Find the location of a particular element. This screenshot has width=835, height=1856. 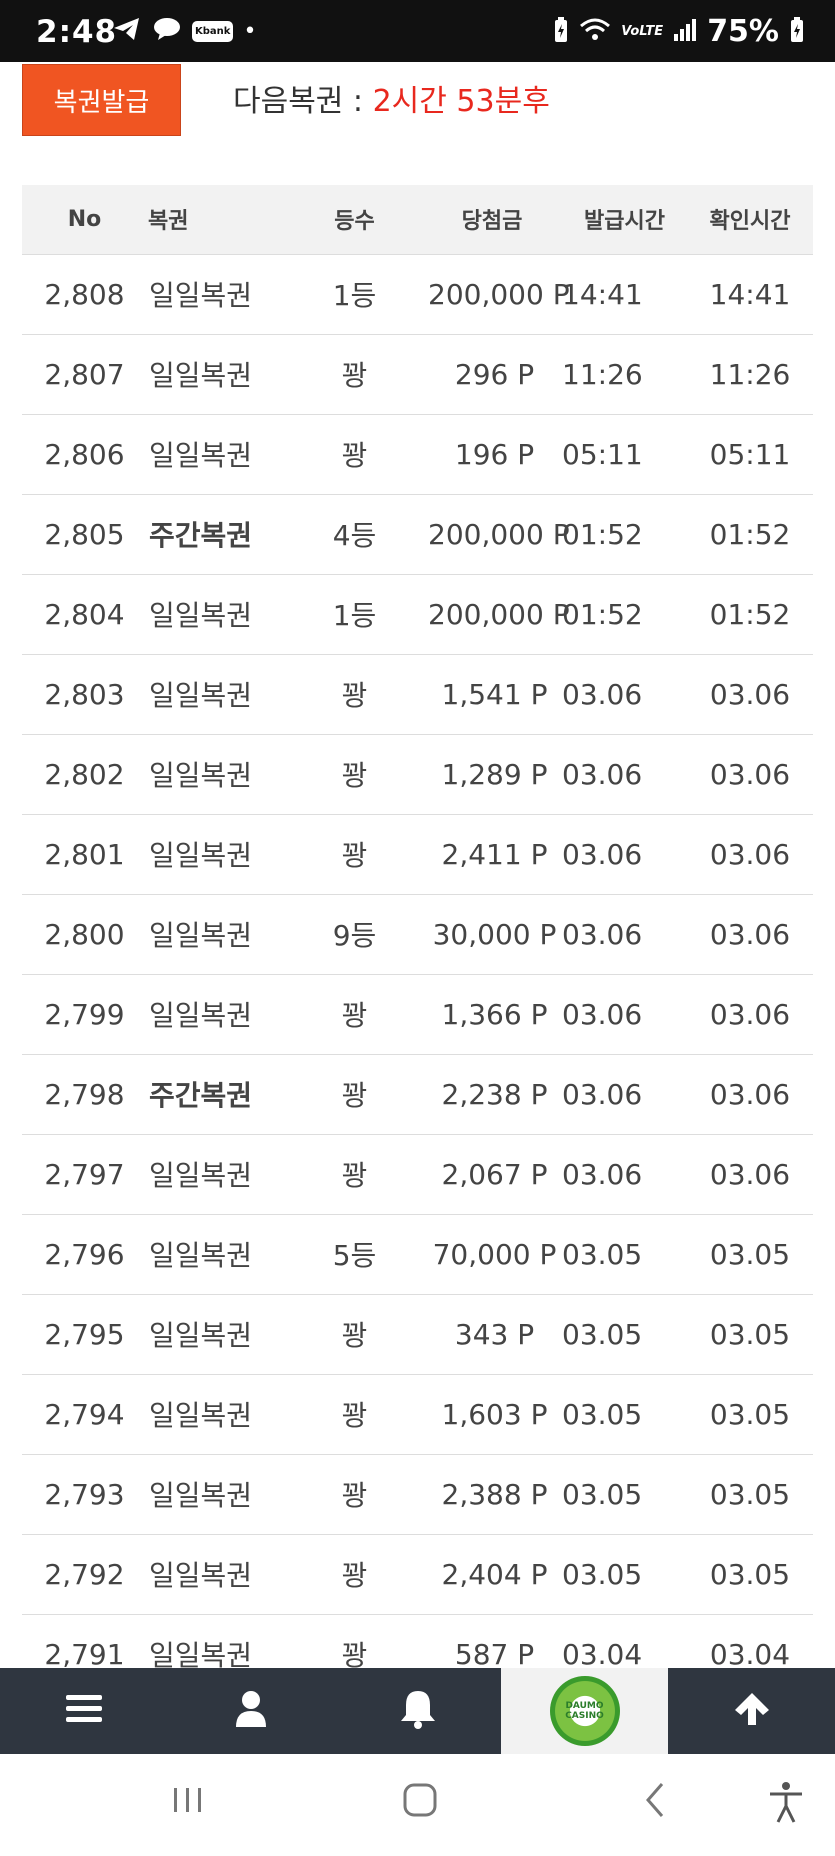

status-system-icons: VoLTE 75% is located at coordinates (679, 31).